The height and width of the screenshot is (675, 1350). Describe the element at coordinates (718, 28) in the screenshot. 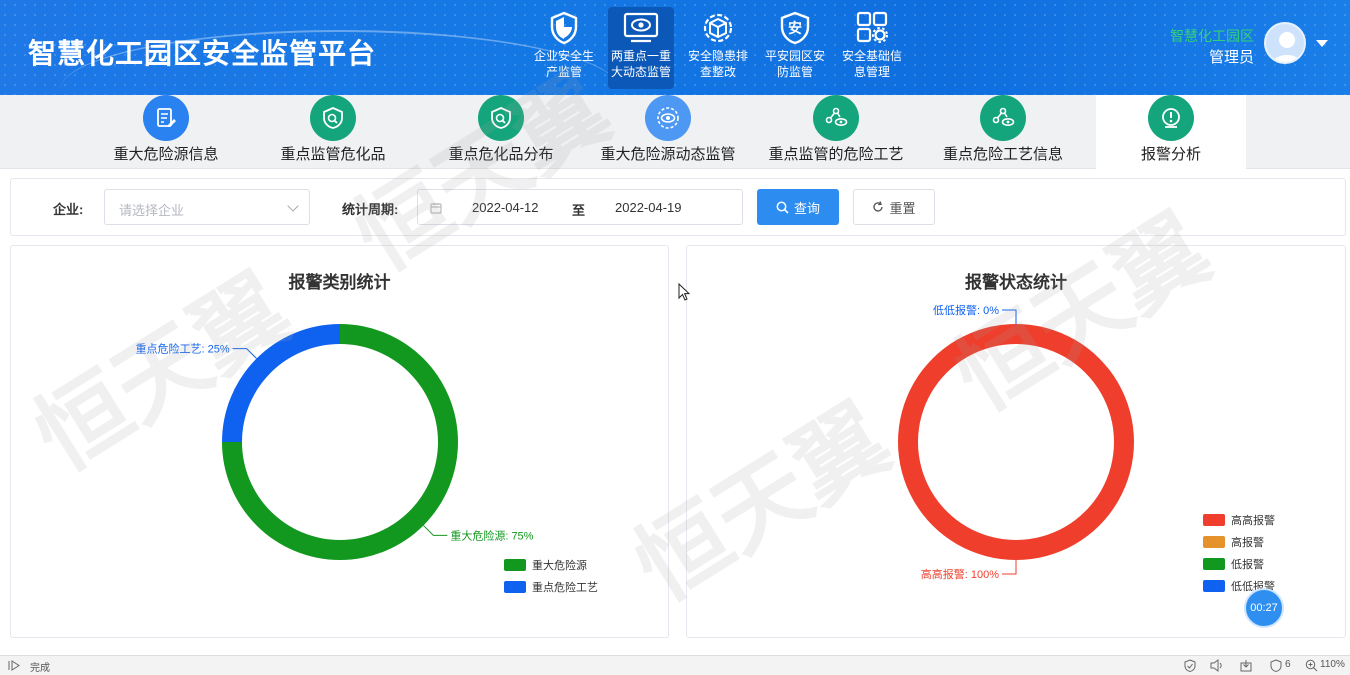

I see `cube-gear-icon` at that location.